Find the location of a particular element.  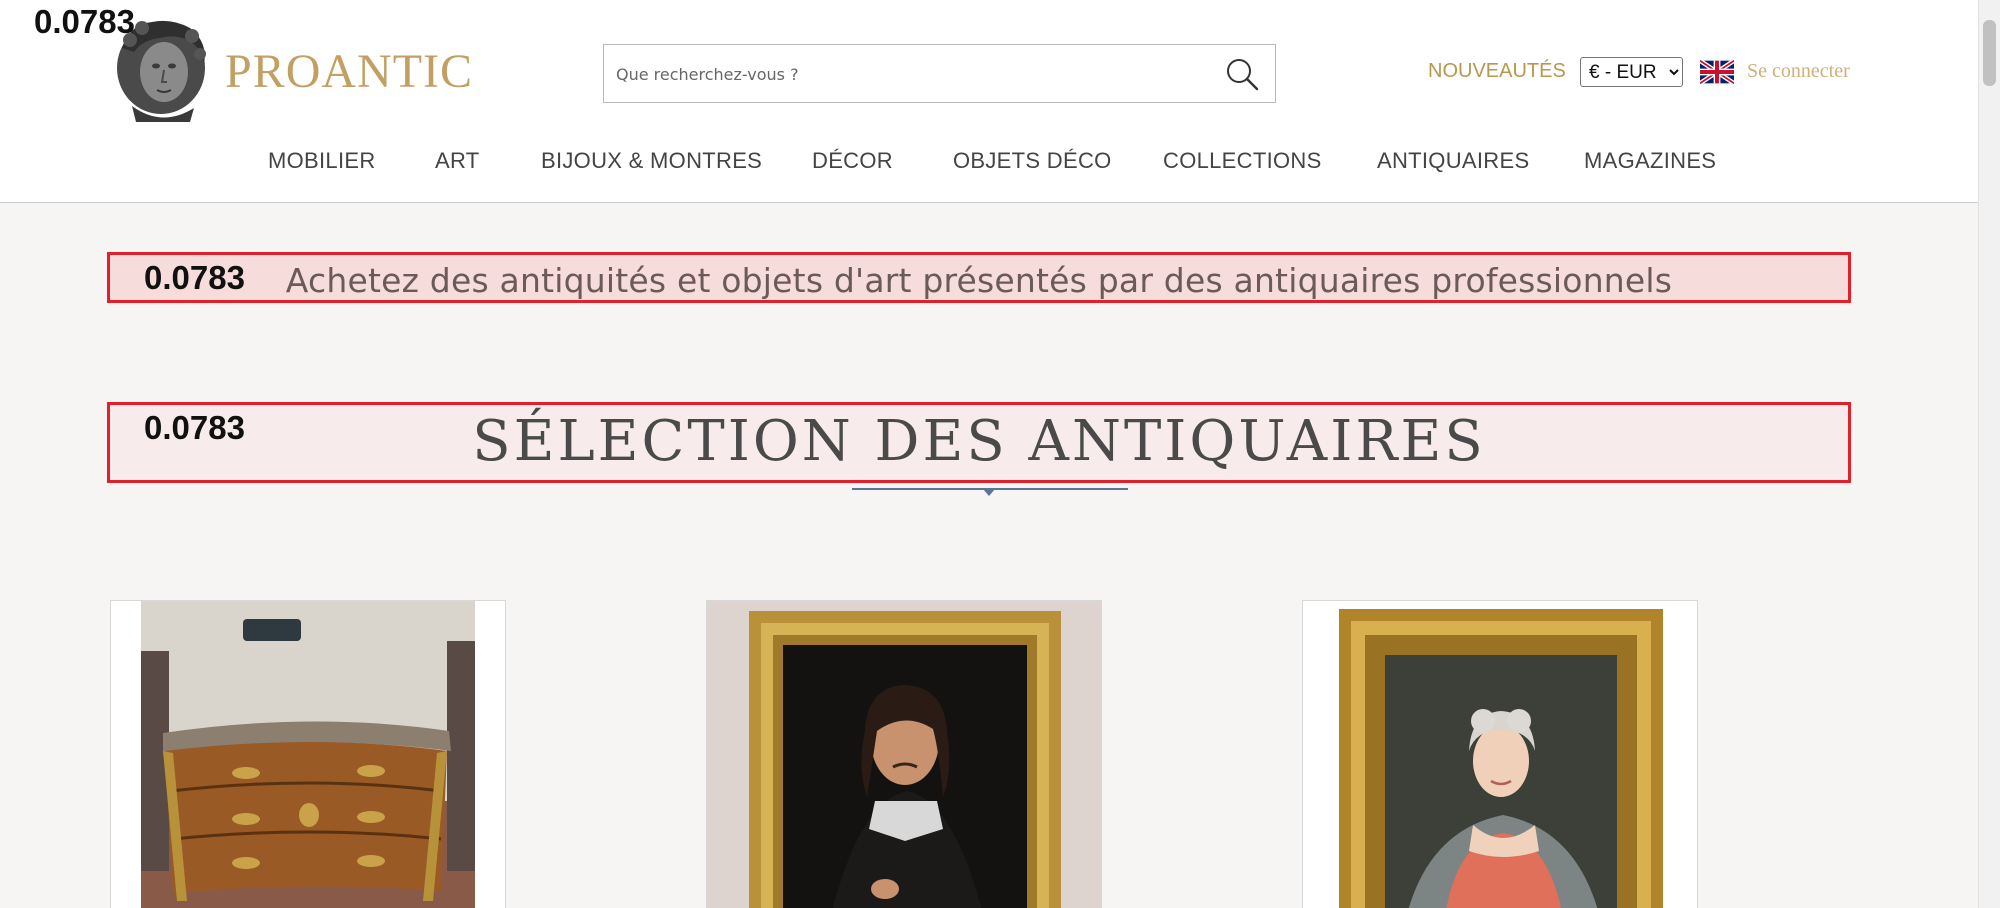

scrollbar-thumb is located at coordinates (1989, 53).